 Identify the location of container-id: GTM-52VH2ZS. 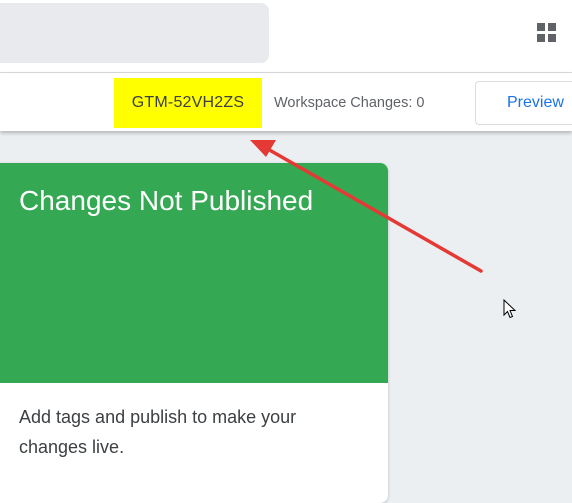
(188, 103).